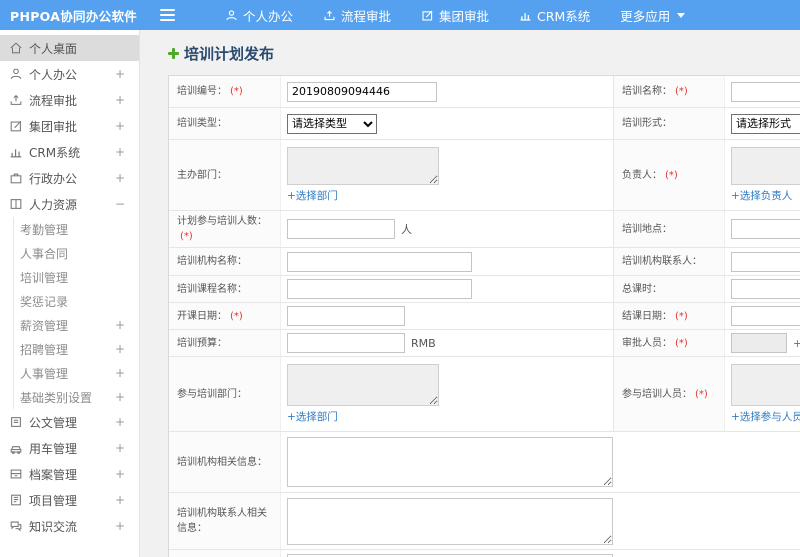 The height and width of the screenshot is (557, 800). What do you see at coordinates (759, 343) in the screenshot?
I see `approver-input` at bounding box center [759, 343].